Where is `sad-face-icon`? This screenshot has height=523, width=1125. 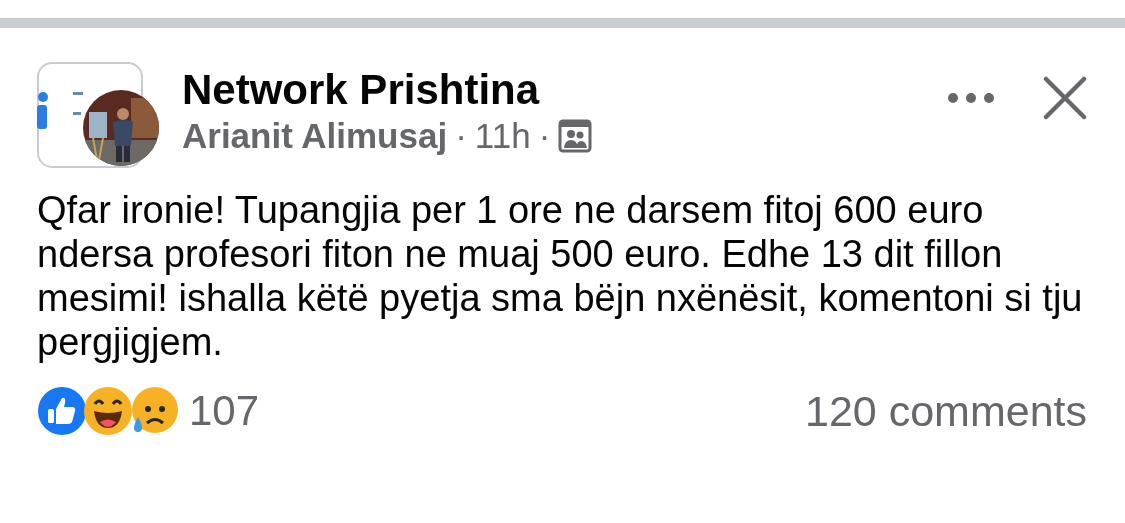
sad-face-icon is located at coordinates (154, 411).